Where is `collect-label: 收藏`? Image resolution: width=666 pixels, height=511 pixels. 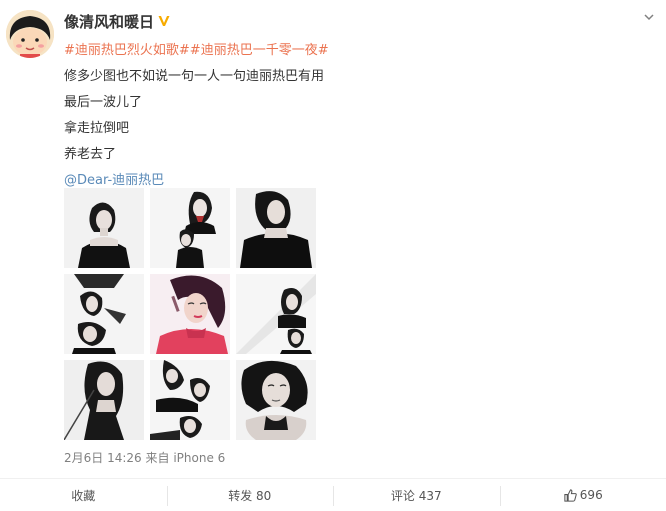 collect-label: 收藏 is located at coordinates (83, 495).